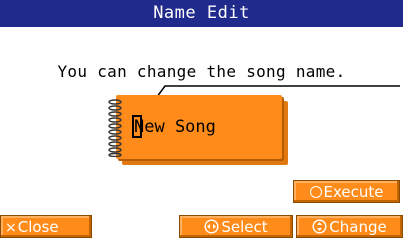 The image size is (403, 243). What do you see at coordinates (11, 228) in the screenshot?
I see `x-icon: ×` at bounding box center [11, 228].